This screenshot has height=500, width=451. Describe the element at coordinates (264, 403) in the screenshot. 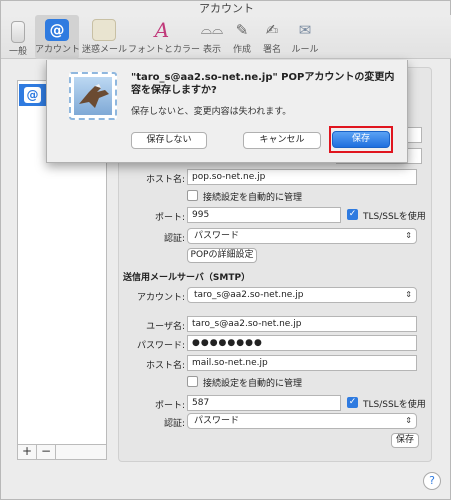

I see `smtp-port-field: 587` at that location.